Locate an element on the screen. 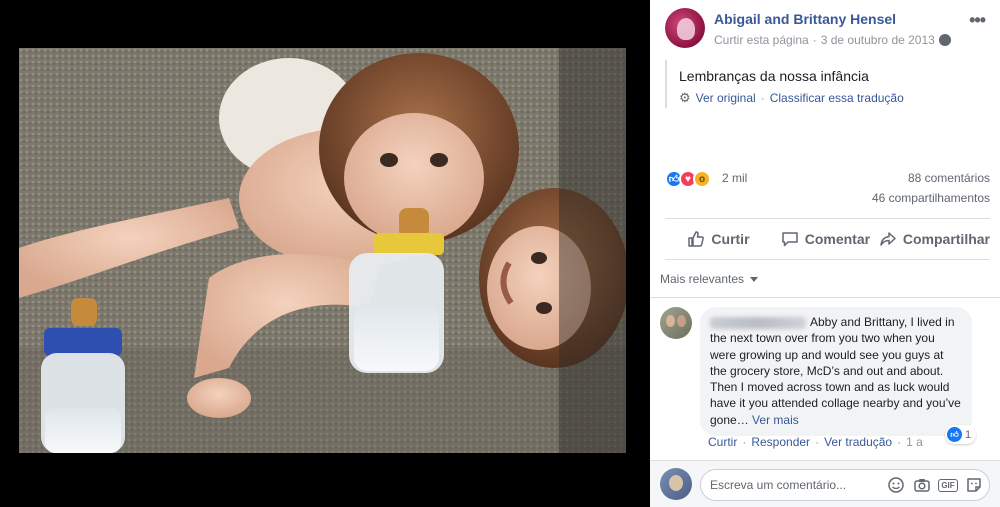 This screenshot has height=507, width=1000. composer-tools: GIF is located at coordinates (935, 485).